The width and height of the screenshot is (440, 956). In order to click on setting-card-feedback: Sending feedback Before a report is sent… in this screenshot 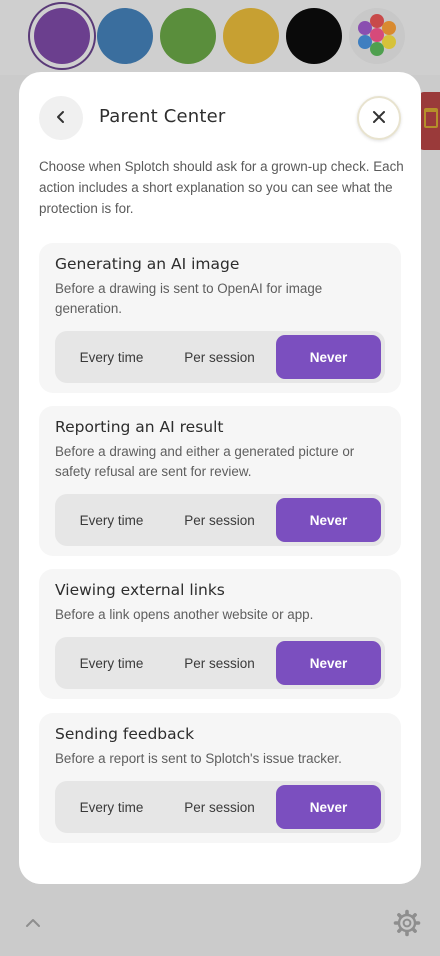, I will do `click(220, 778)`.